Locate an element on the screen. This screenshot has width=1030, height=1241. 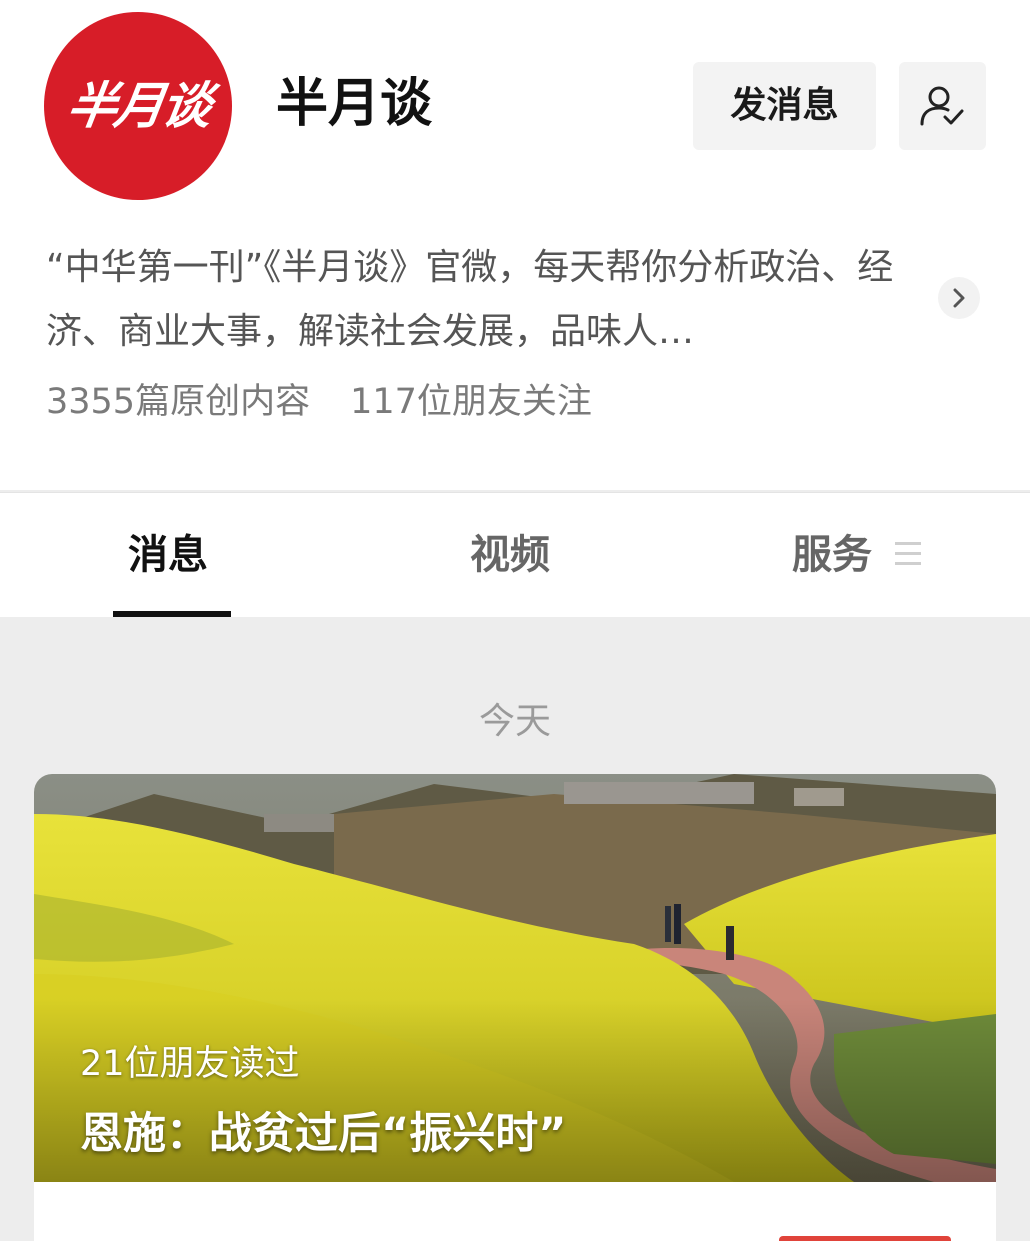
send-message-button: 发消息 is located at coordinates (784, 106).